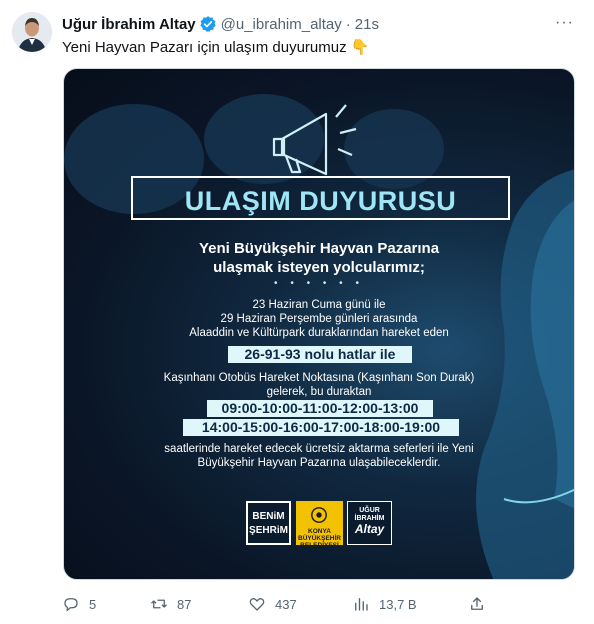  I want to click on departure-times-row: 09:00-10:00-11:00-12:00-13:00, so click(320, 408).